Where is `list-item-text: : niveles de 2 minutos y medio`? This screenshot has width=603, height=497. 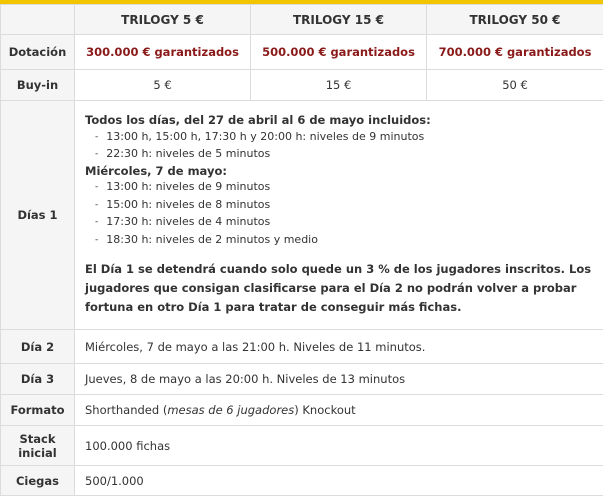 list-item-text: : niveles de 2 minutos y medio is located at coordinates (233, 239).